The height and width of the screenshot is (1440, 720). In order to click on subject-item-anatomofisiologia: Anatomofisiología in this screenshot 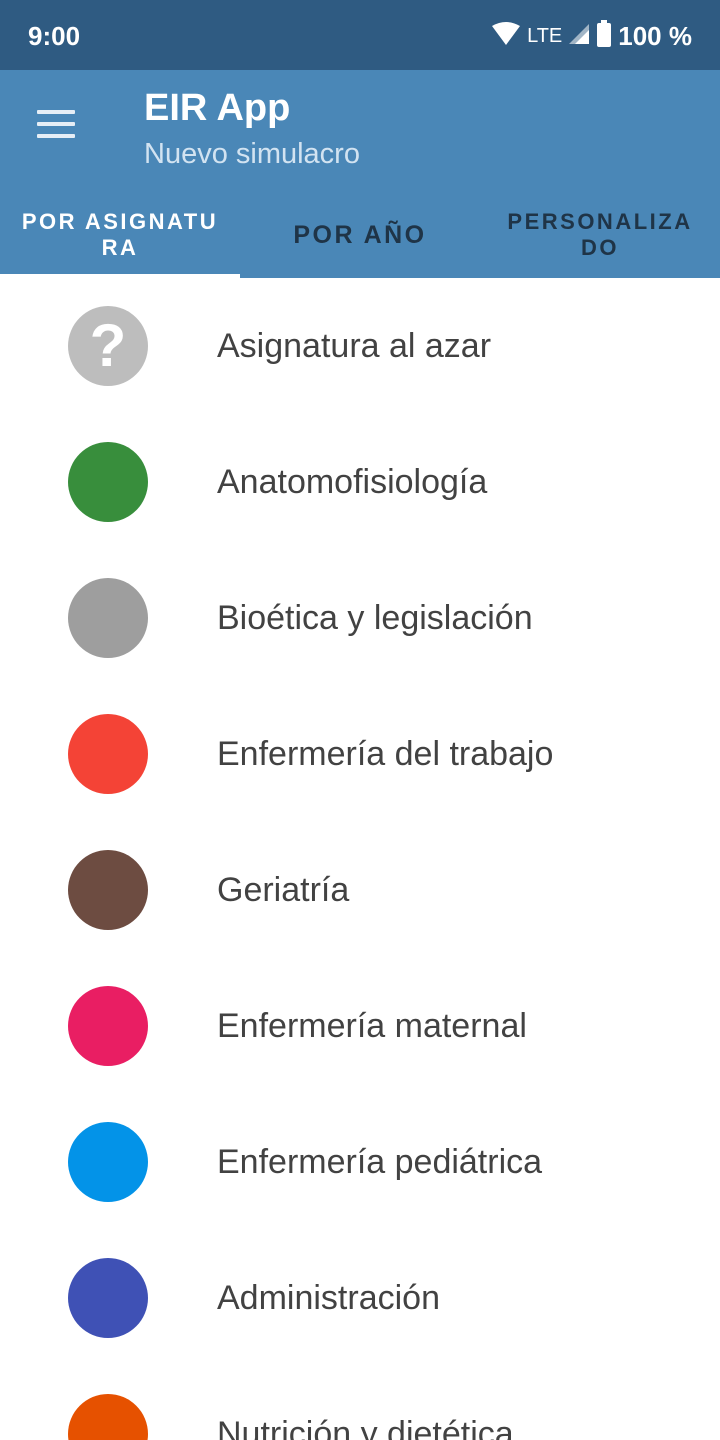, I will do `click(360, 482)`.